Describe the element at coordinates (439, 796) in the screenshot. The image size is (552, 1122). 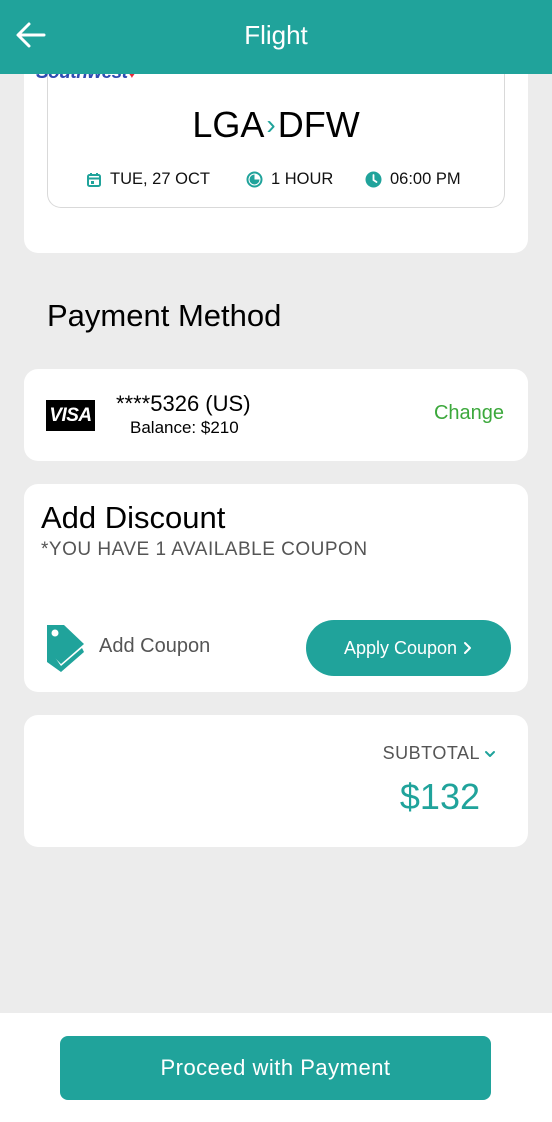
I see `subtotal-amount: $132` at that location.